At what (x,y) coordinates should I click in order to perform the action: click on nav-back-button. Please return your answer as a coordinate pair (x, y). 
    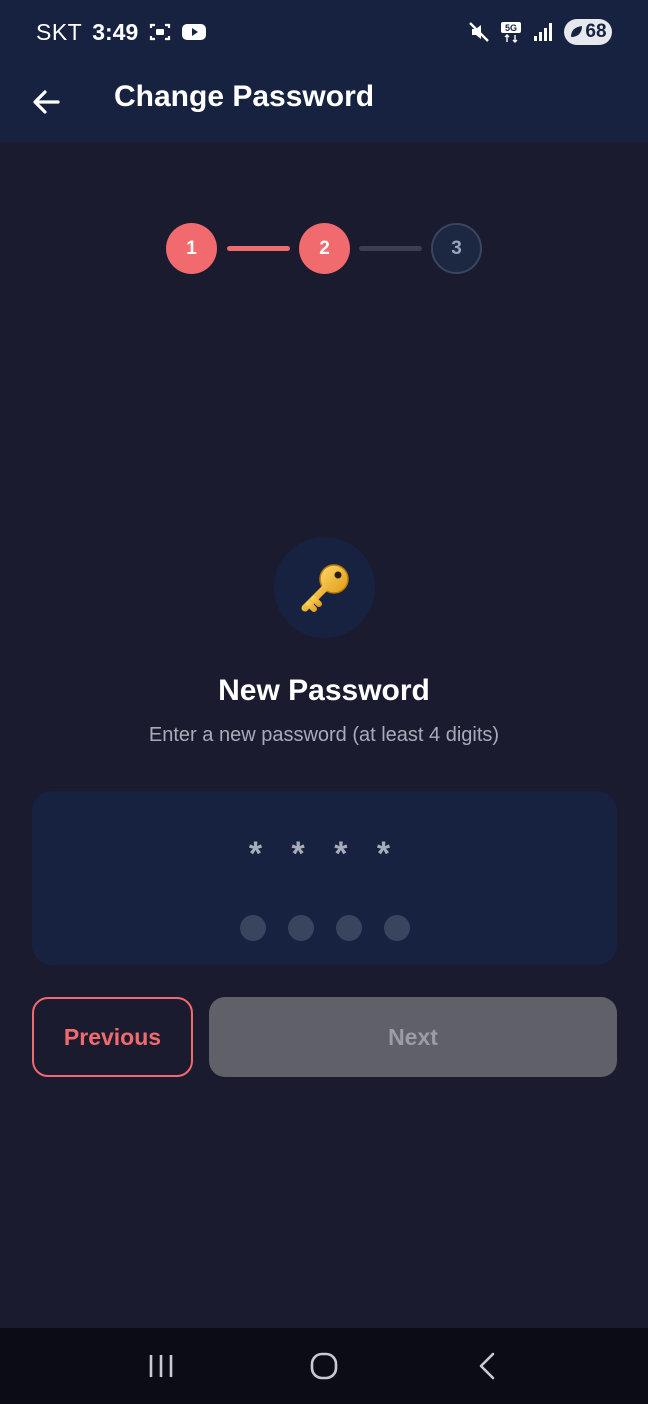
    Looking at the image, I should click on (487, 1366).